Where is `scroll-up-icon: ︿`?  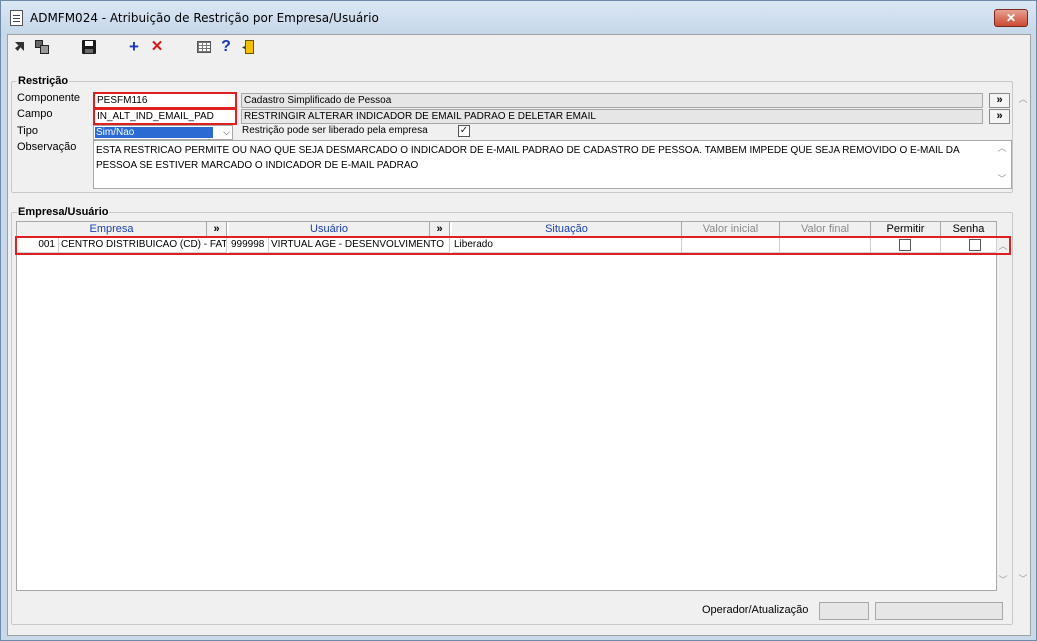
scroll-up-icon: ︿ is located at coordinates (1002, 148).